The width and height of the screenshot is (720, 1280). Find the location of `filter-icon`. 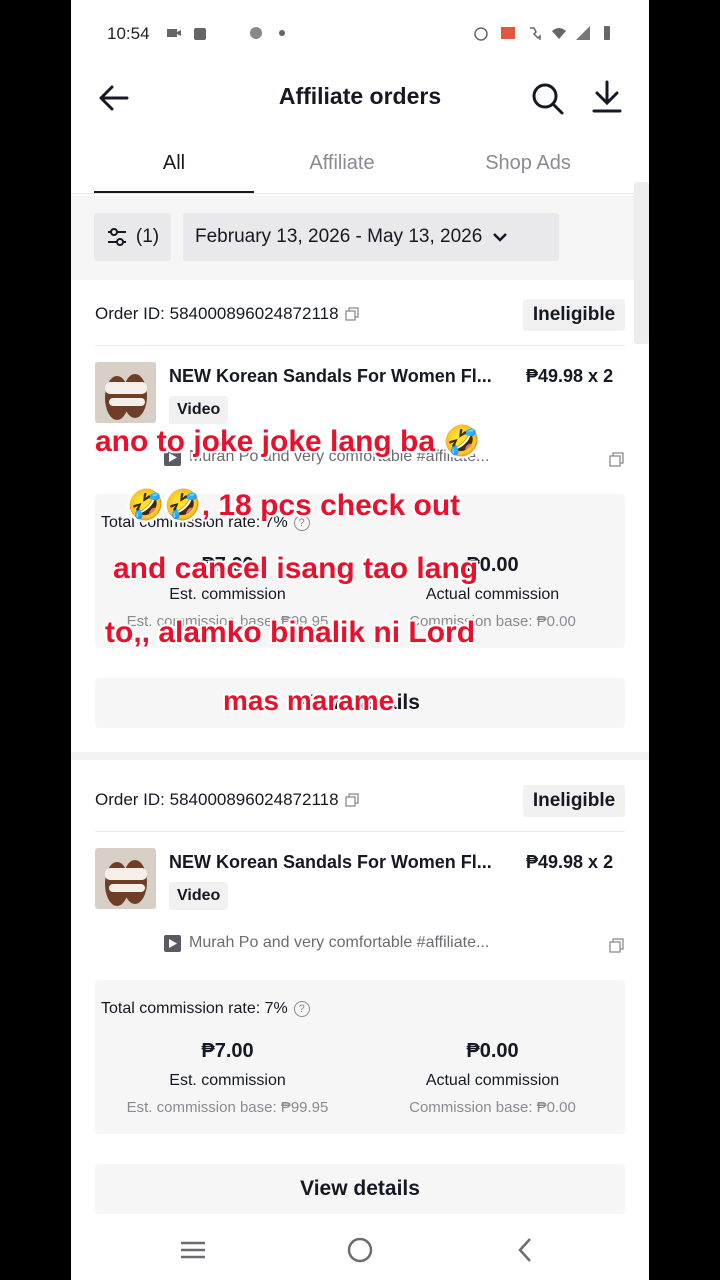

filter-icon is located at coordinates (116, 237).